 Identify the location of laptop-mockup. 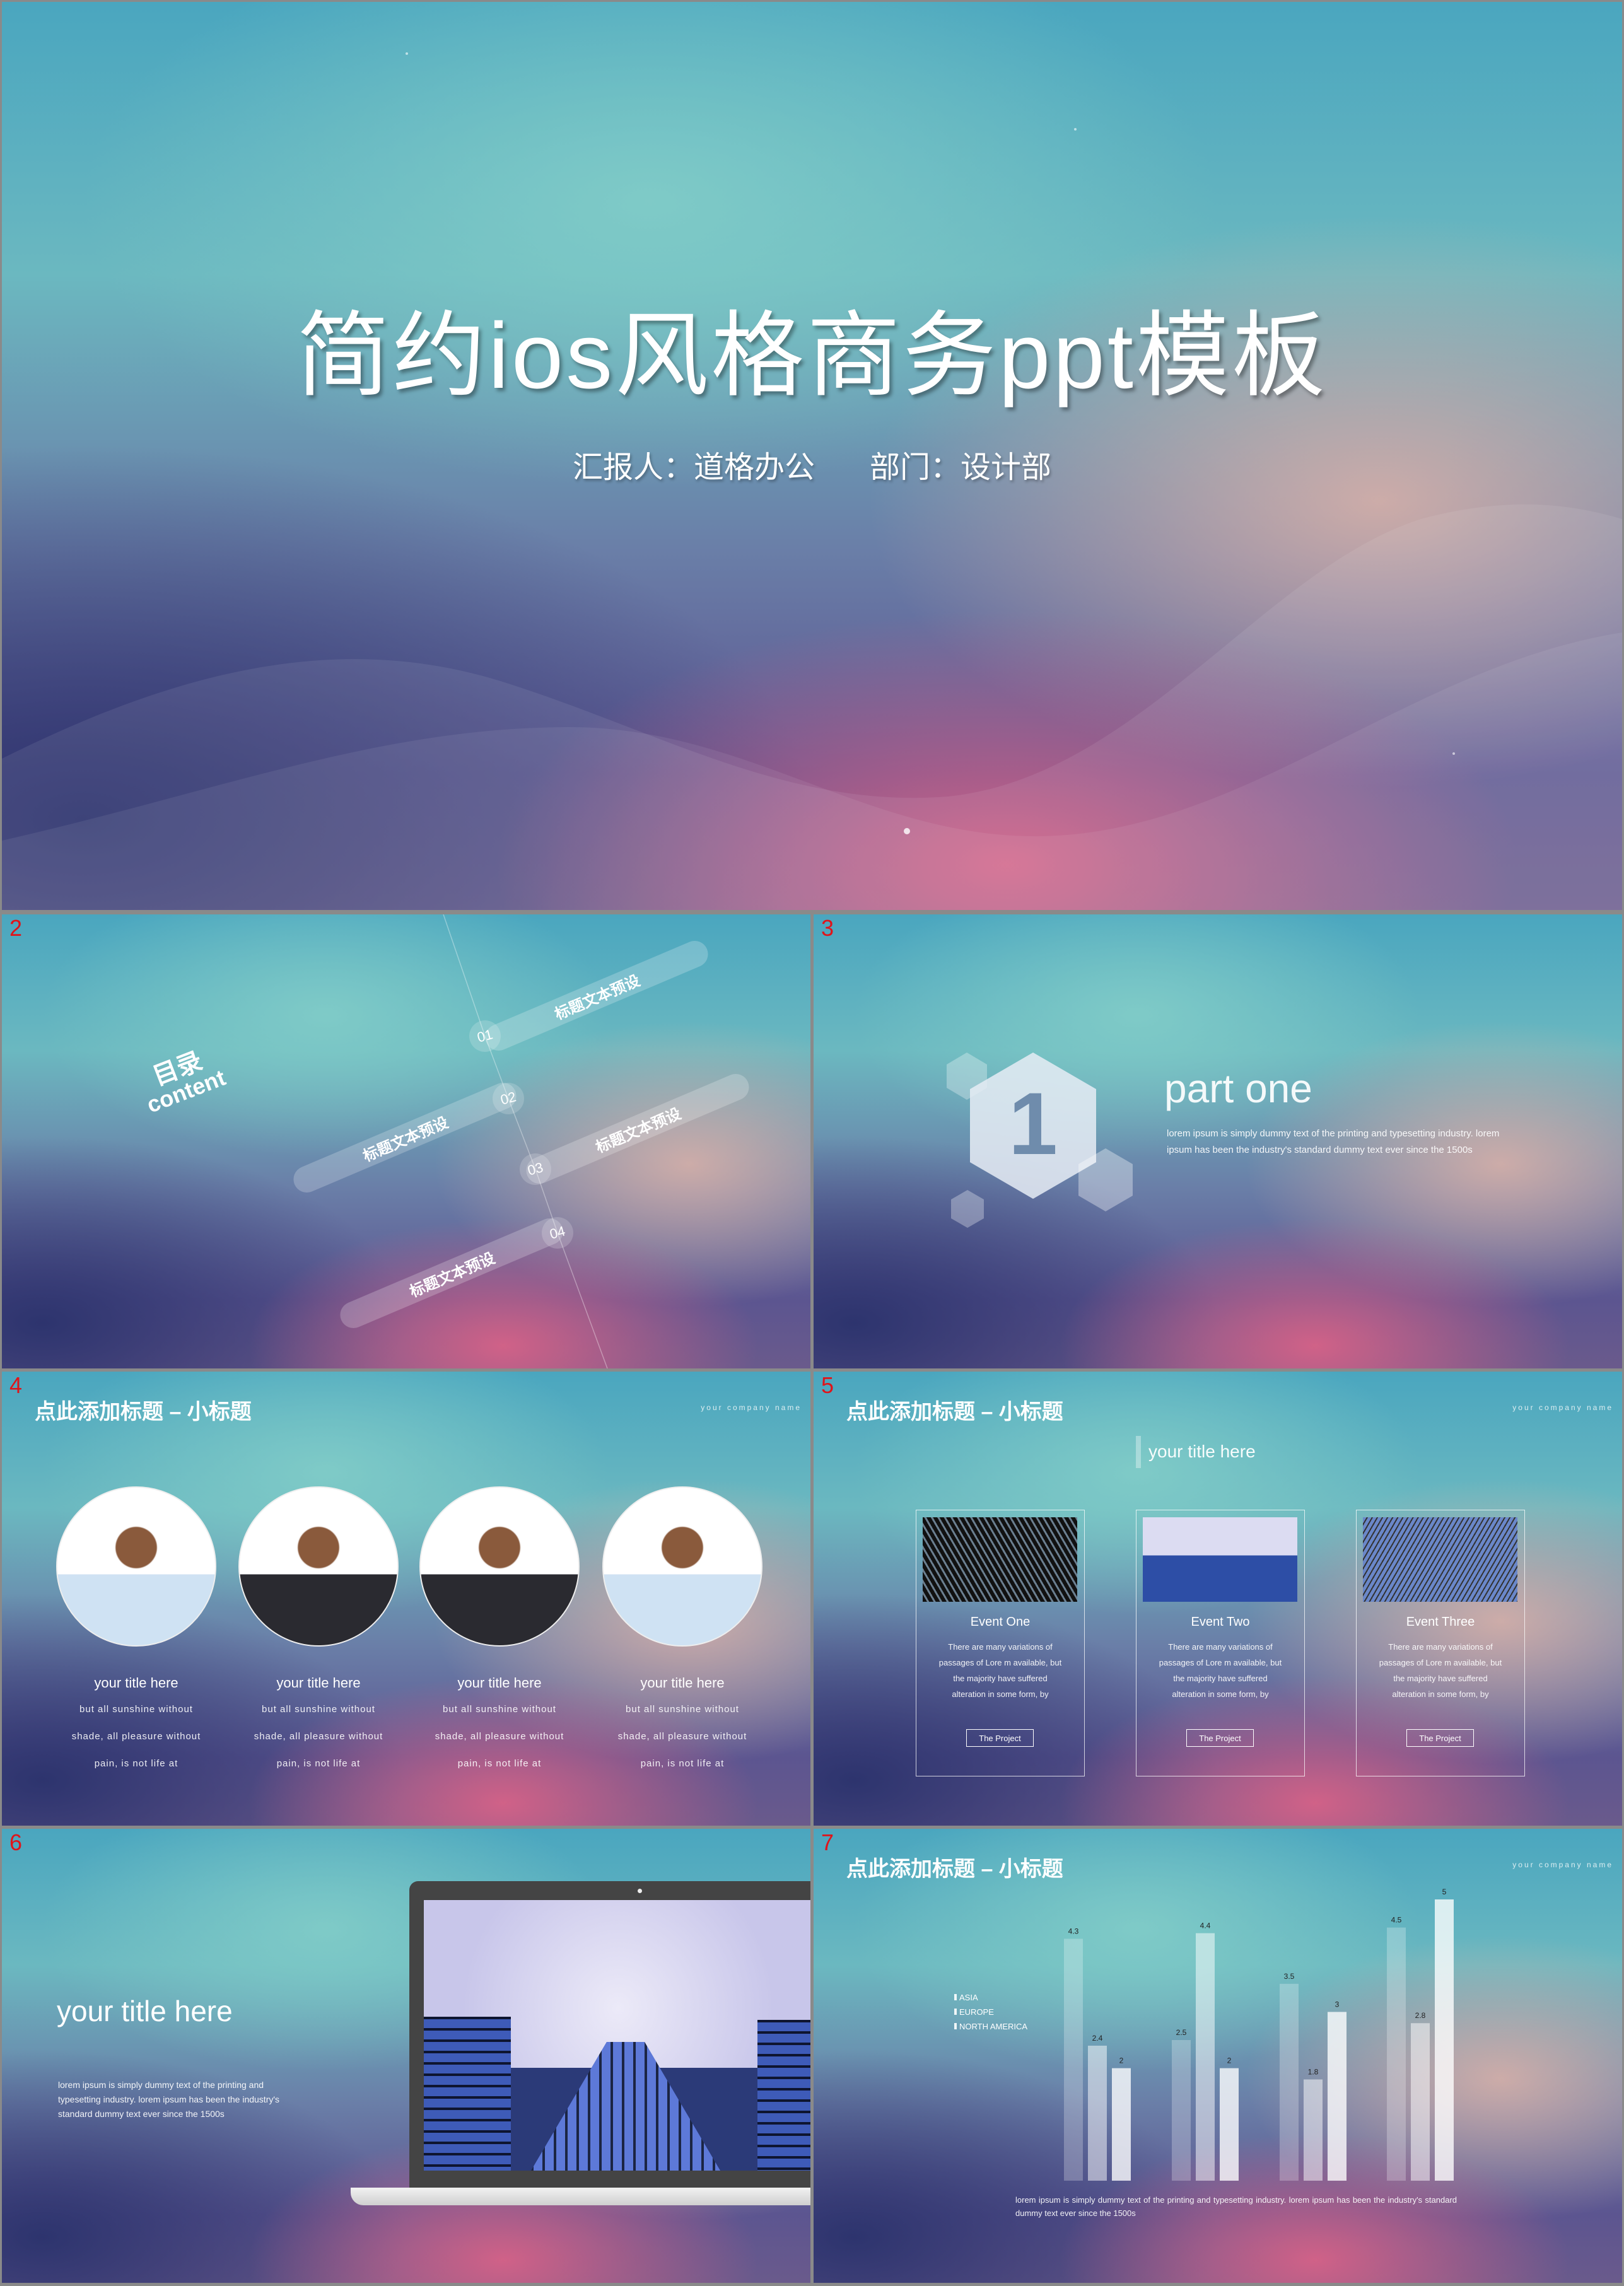
(609, 2034).